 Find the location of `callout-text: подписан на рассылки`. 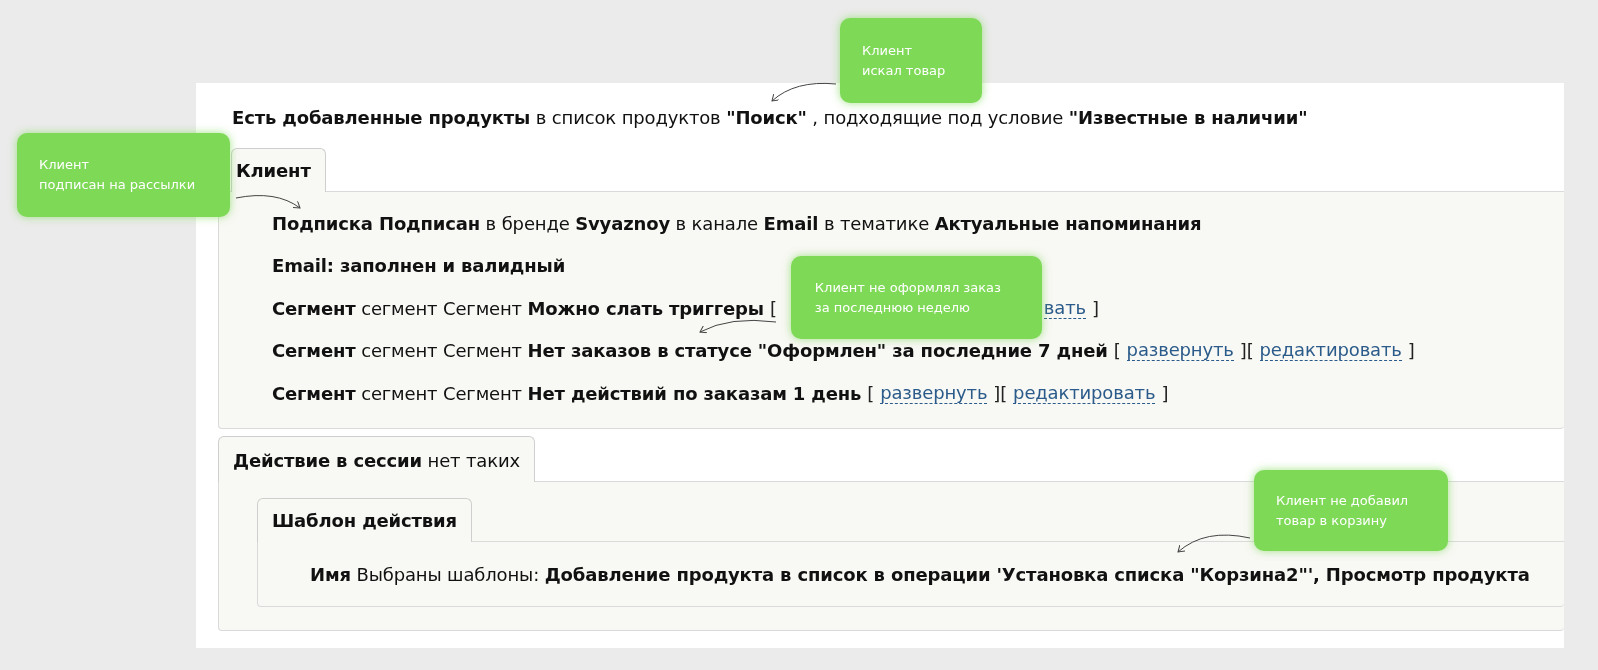

callout-text: подписан на рассылки is located at coordinates (118, 185).